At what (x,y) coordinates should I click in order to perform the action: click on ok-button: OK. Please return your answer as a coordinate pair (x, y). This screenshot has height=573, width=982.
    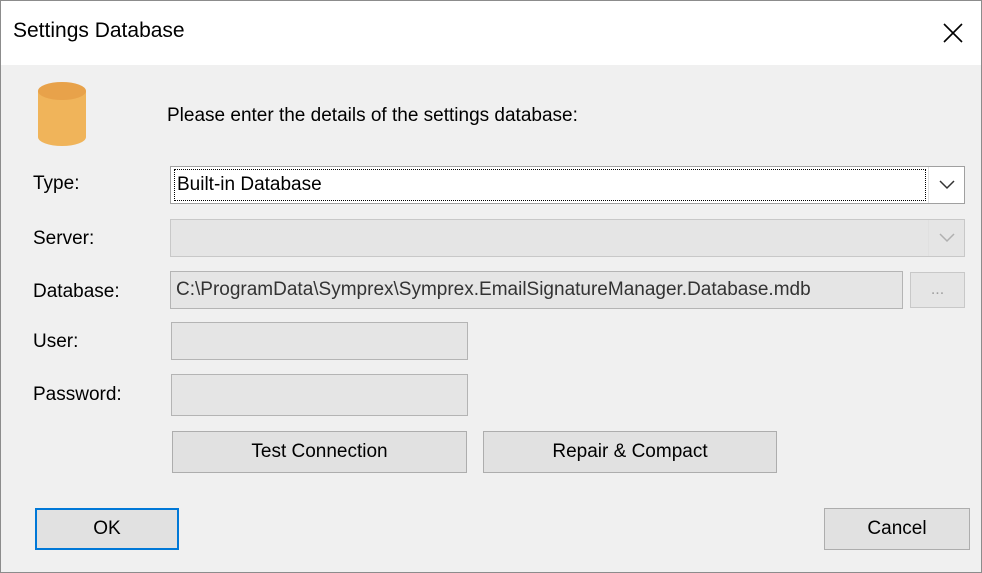
    Looking at the image, I should click on (107, 529).